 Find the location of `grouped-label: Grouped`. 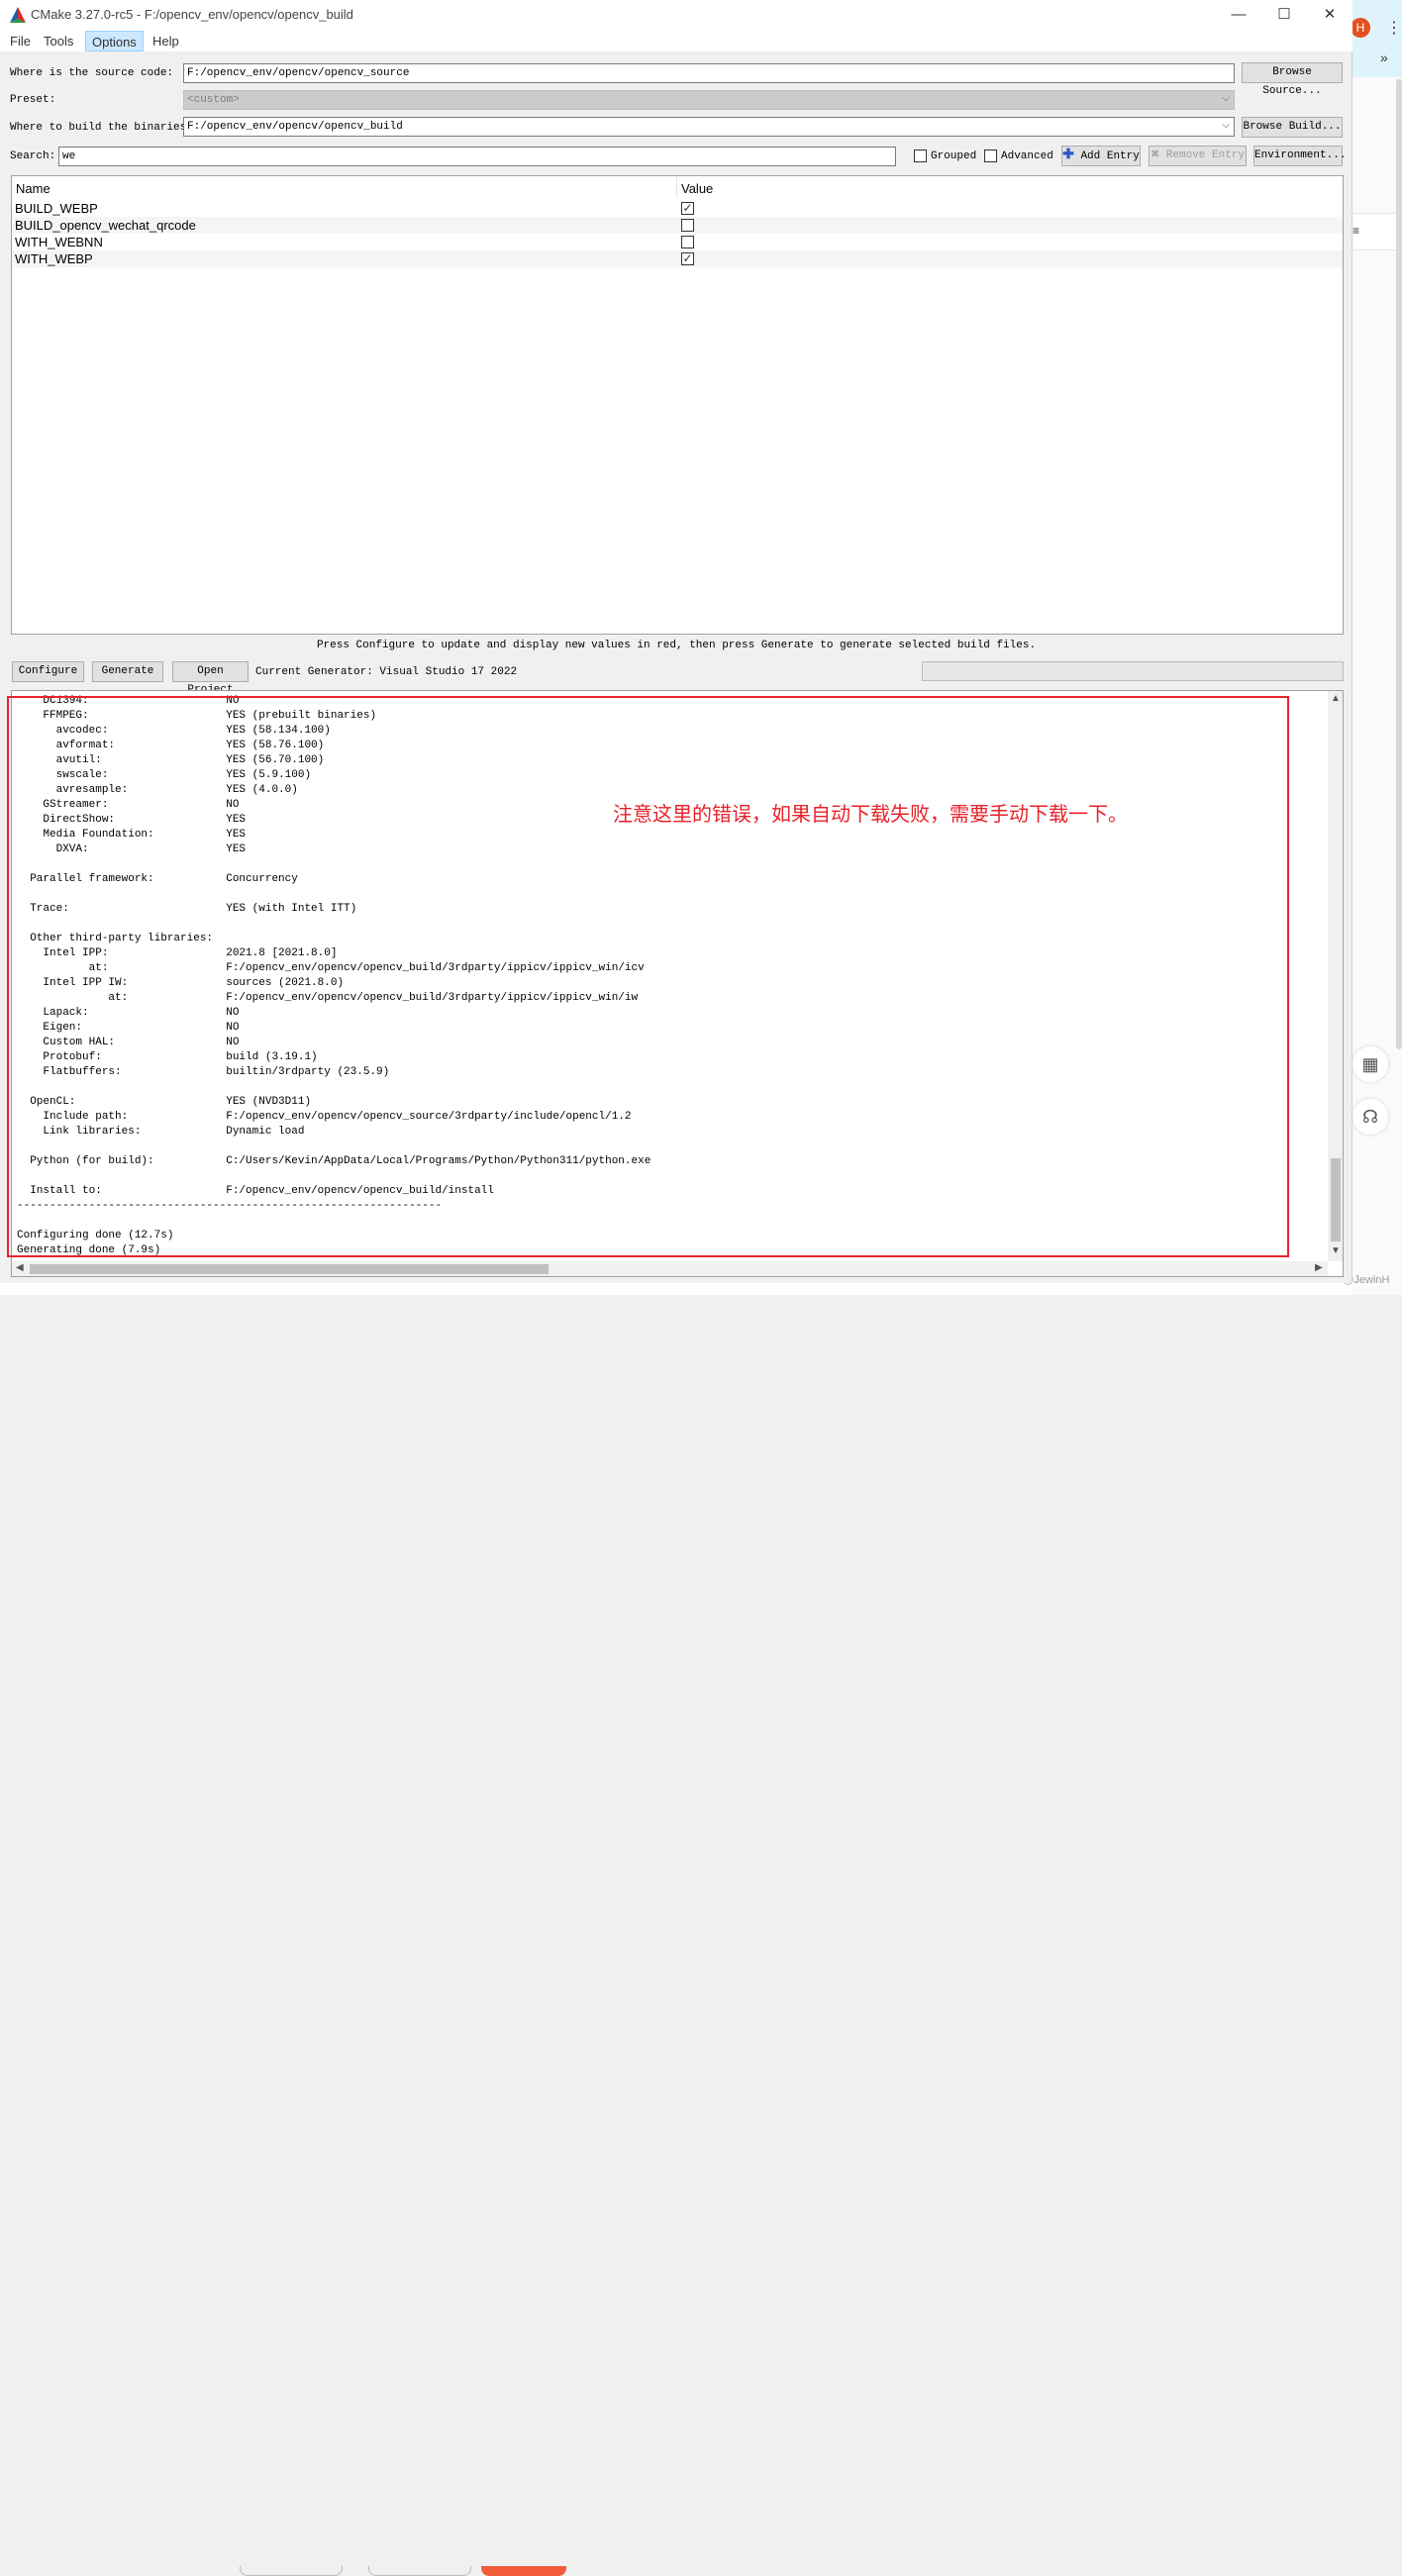

grouped-label: Grouped is located at coordinates (954, 156).